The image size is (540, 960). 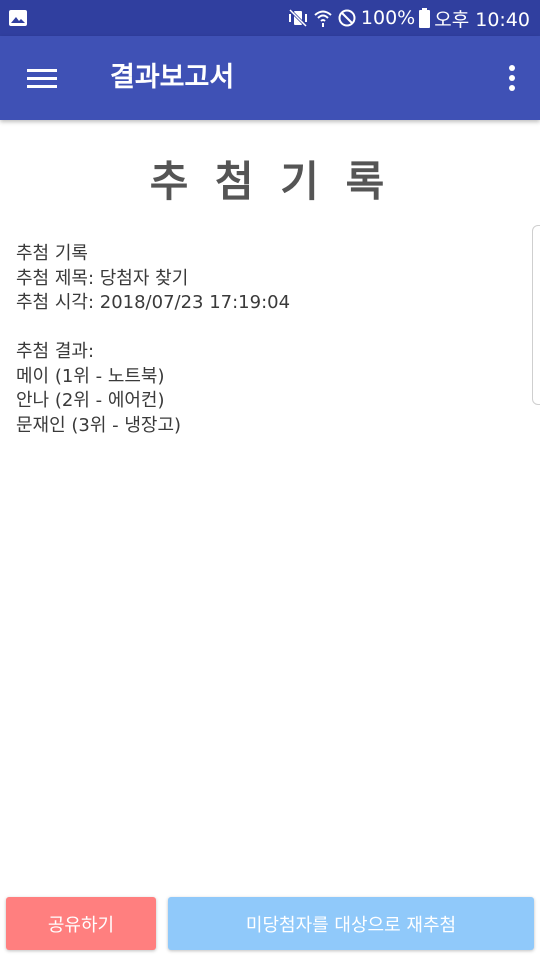 I want to click on edge-panel-handle, so click(x=536, y=315).